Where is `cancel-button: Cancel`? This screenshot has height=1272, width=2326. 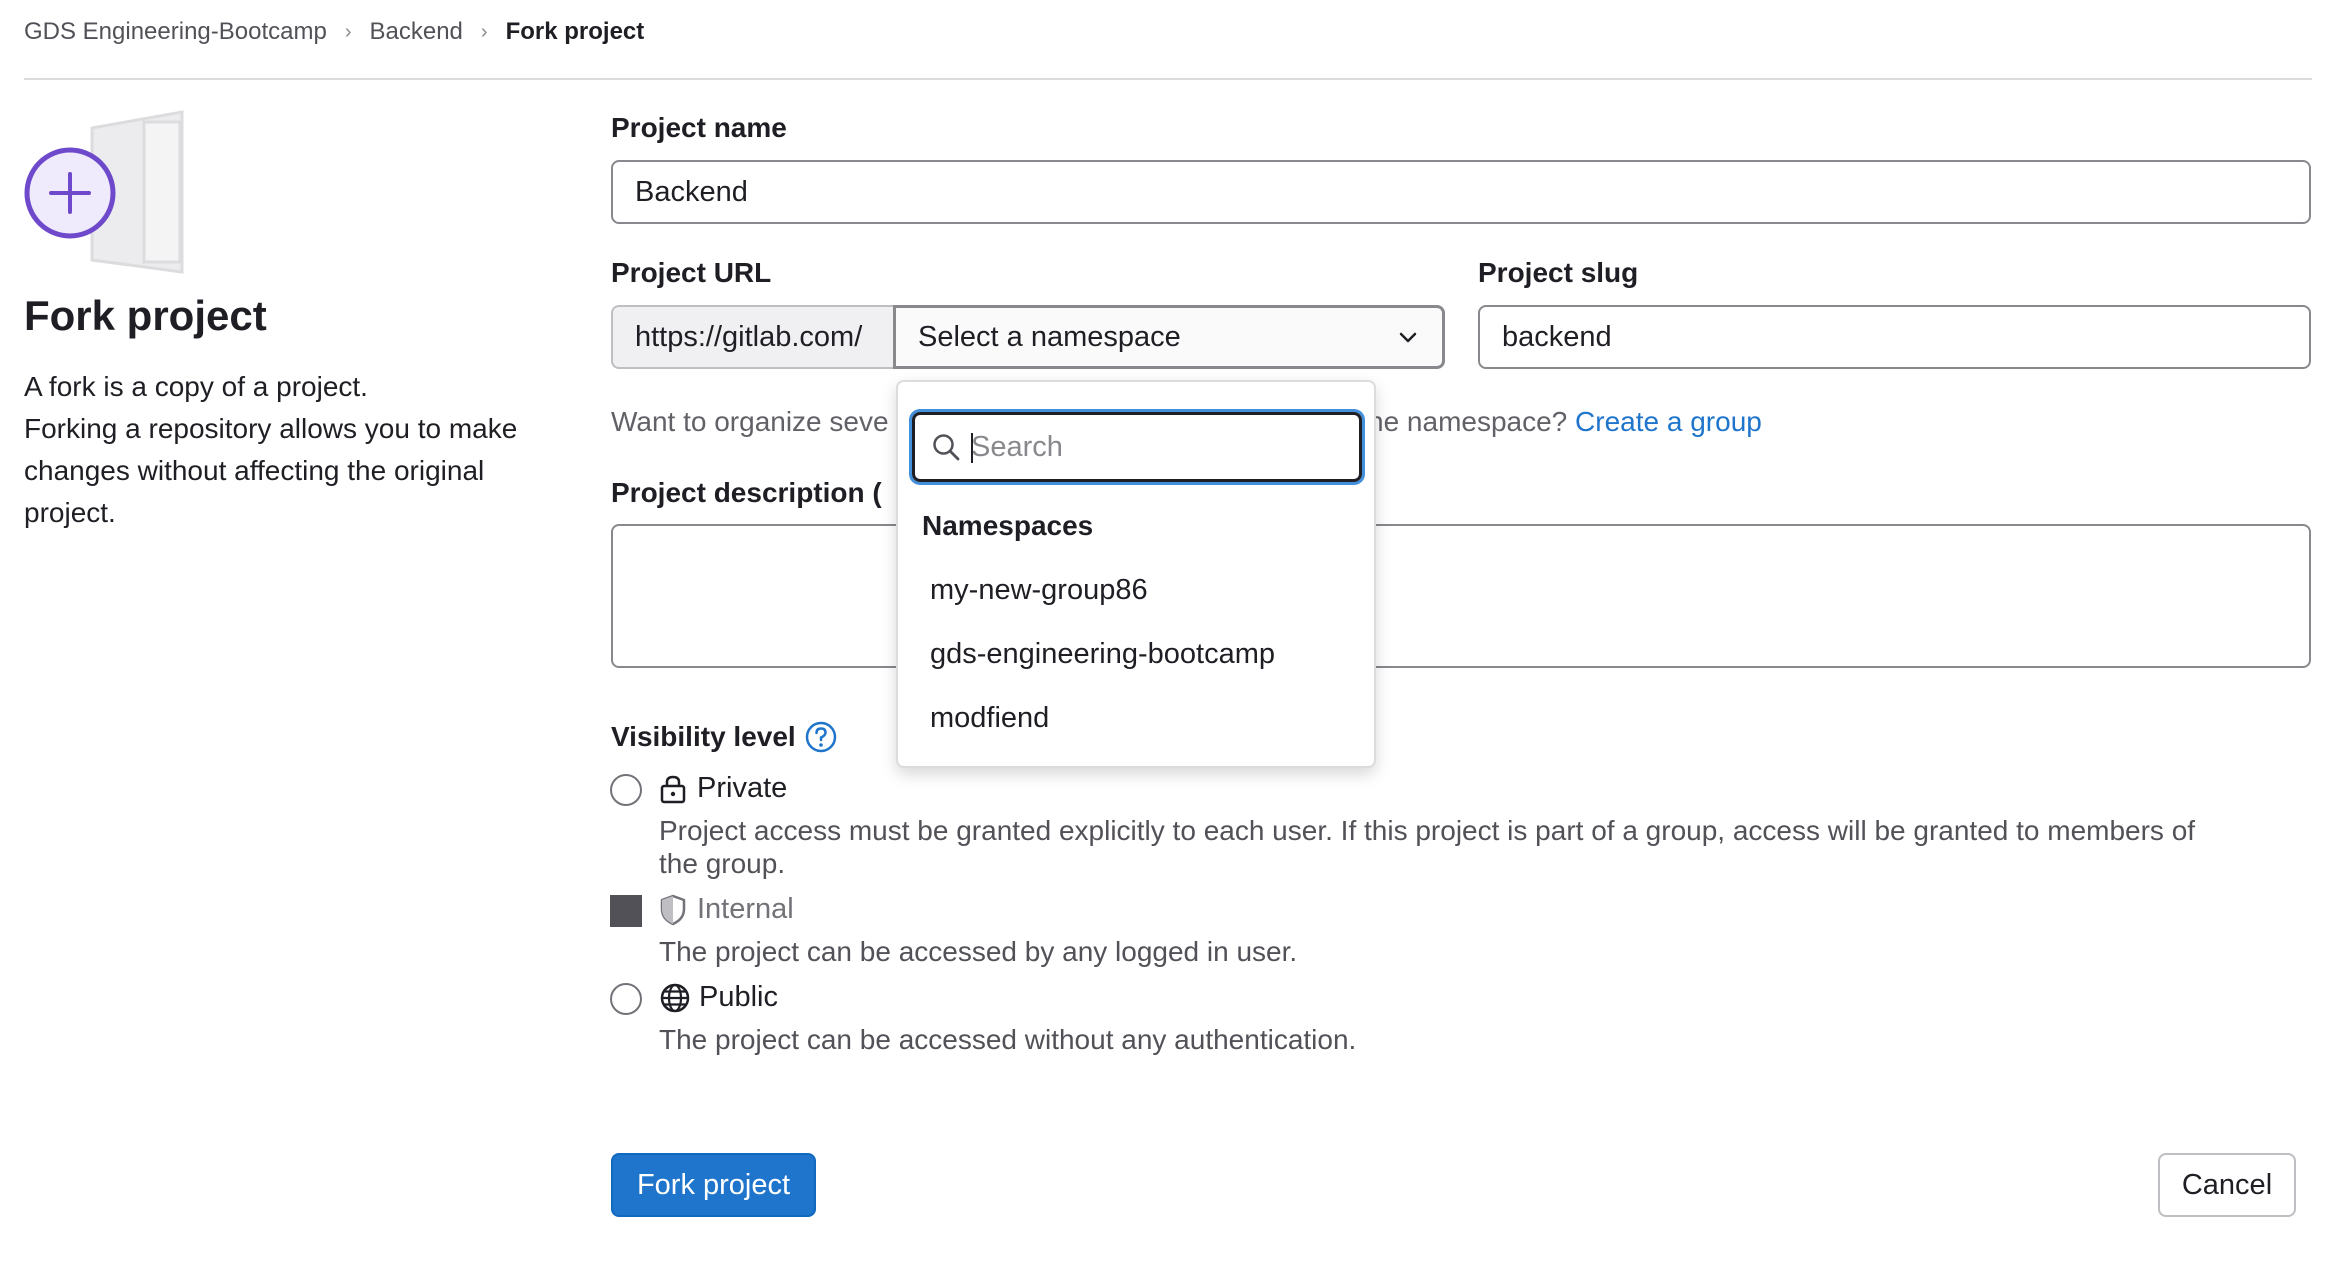
cancel-button: Cancel is located at coordinates (2227, 1185).